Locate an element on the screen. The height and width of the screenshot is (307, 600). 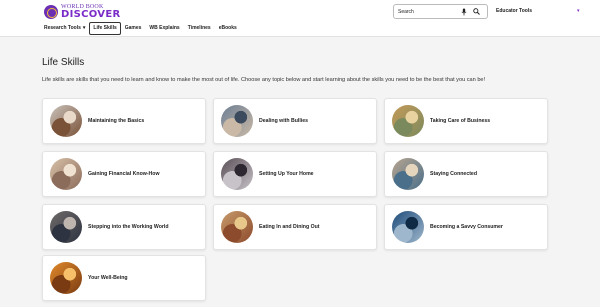
educator-tools-link: Educator Tools is located at coordinates (514, 11).